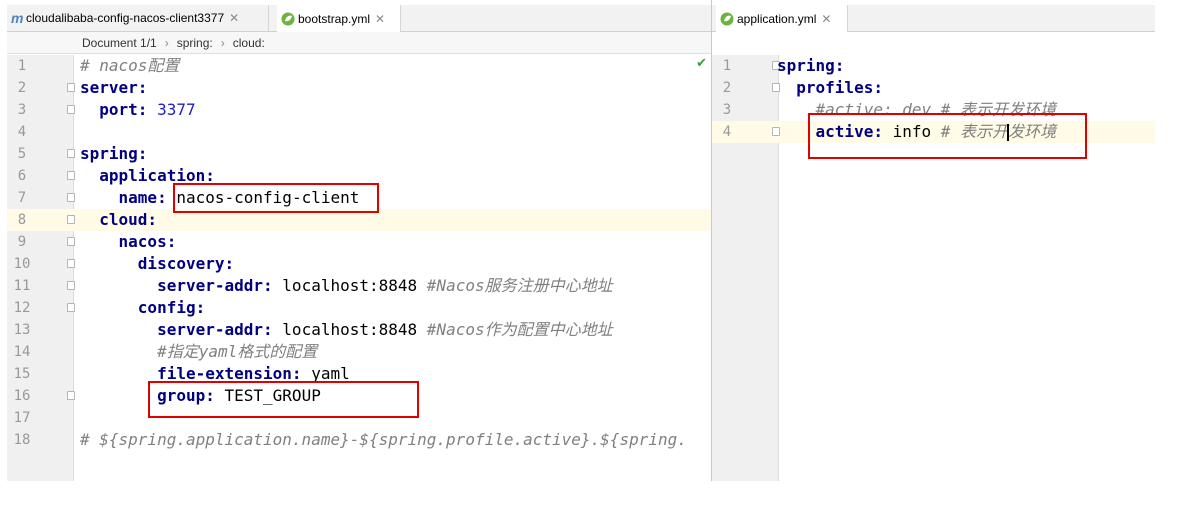 The height and width of the screenshot is (516, 1177). I want to click on code-line: 12 config:, so click(359, 308).